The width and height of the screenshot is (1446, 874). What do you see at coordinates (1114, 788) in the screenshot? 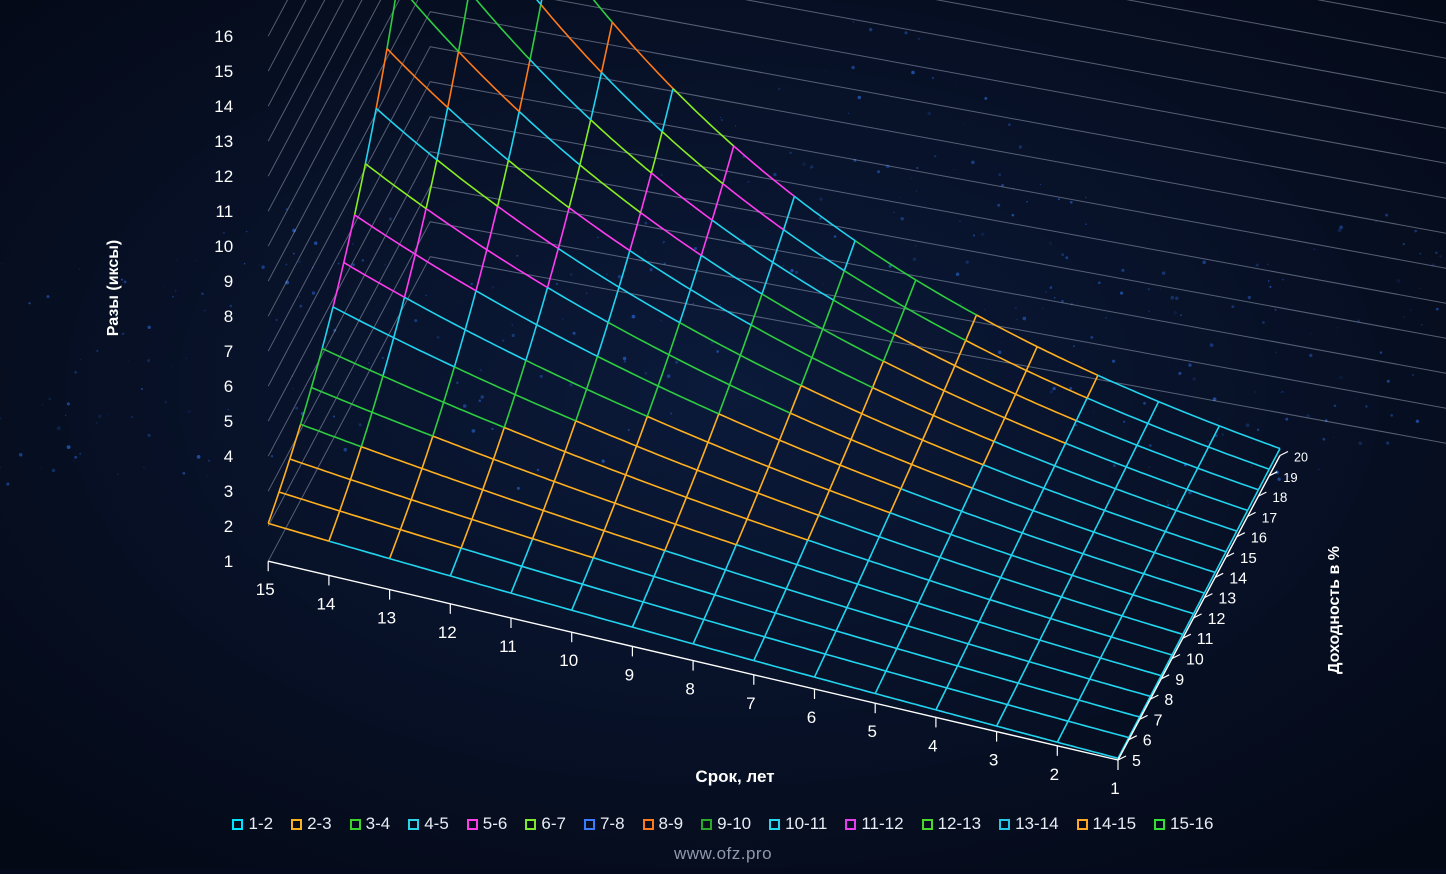
I see `x-tick-label: 1` at bounding box center [1114, 788].